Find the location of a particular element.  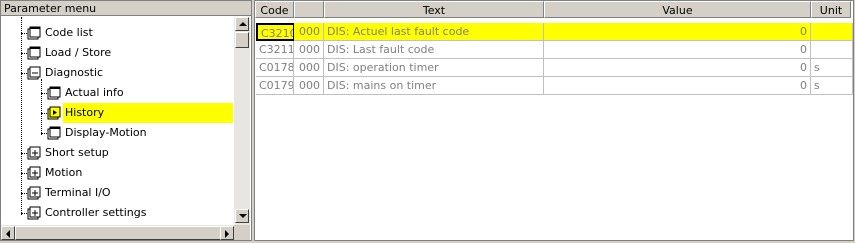

table-row: C0178 000 DIS: operation timer 0 s is located at coordinates (554, 68).